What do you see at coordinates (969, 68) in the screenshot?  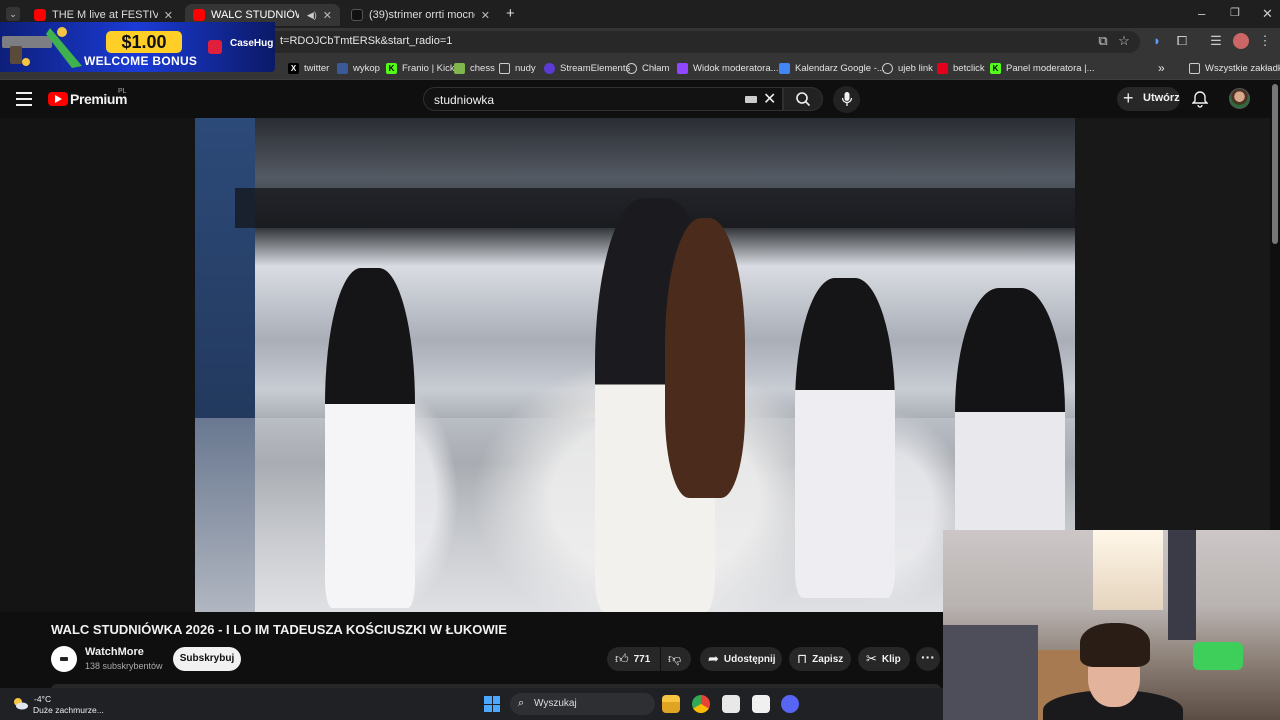 I see `bookmark-label: betclick` at bounding box center [969, 68].